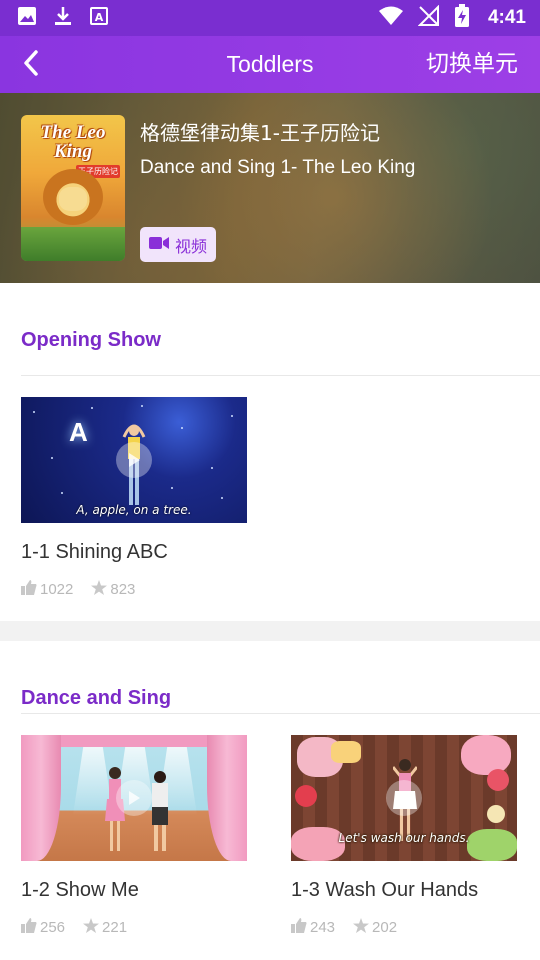  Describe the element at coordinates (278, 167) in the screenshot. I see `course-title-en: Dance and Sing 1- The Leo King` at that location.